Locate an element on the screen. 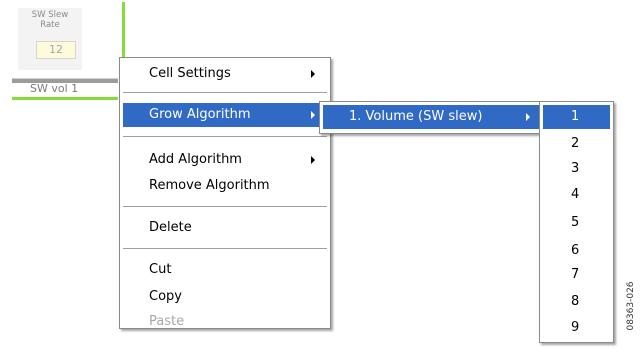  submenu-item-volume-sw-slew: 1. Volume (SW slew) is located at coordinates (431, 117).